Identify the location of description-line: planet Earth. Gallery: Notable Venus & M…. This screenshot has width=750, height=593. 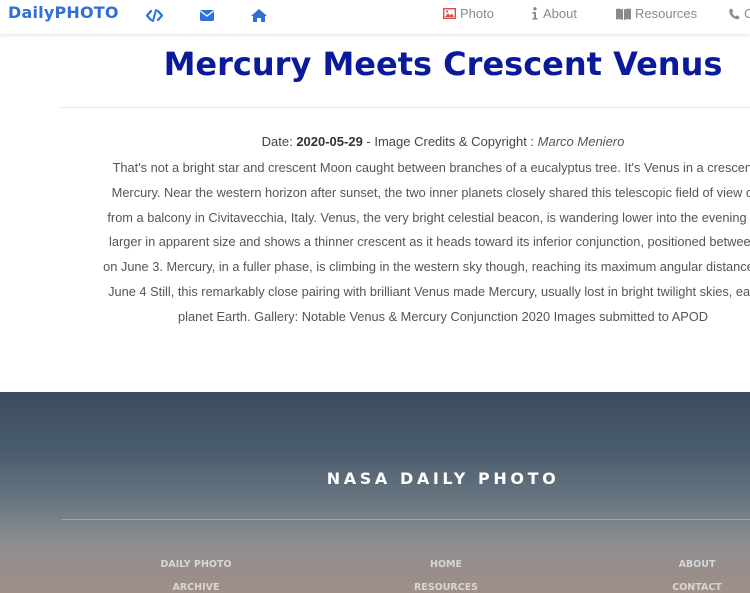
(443, 316).